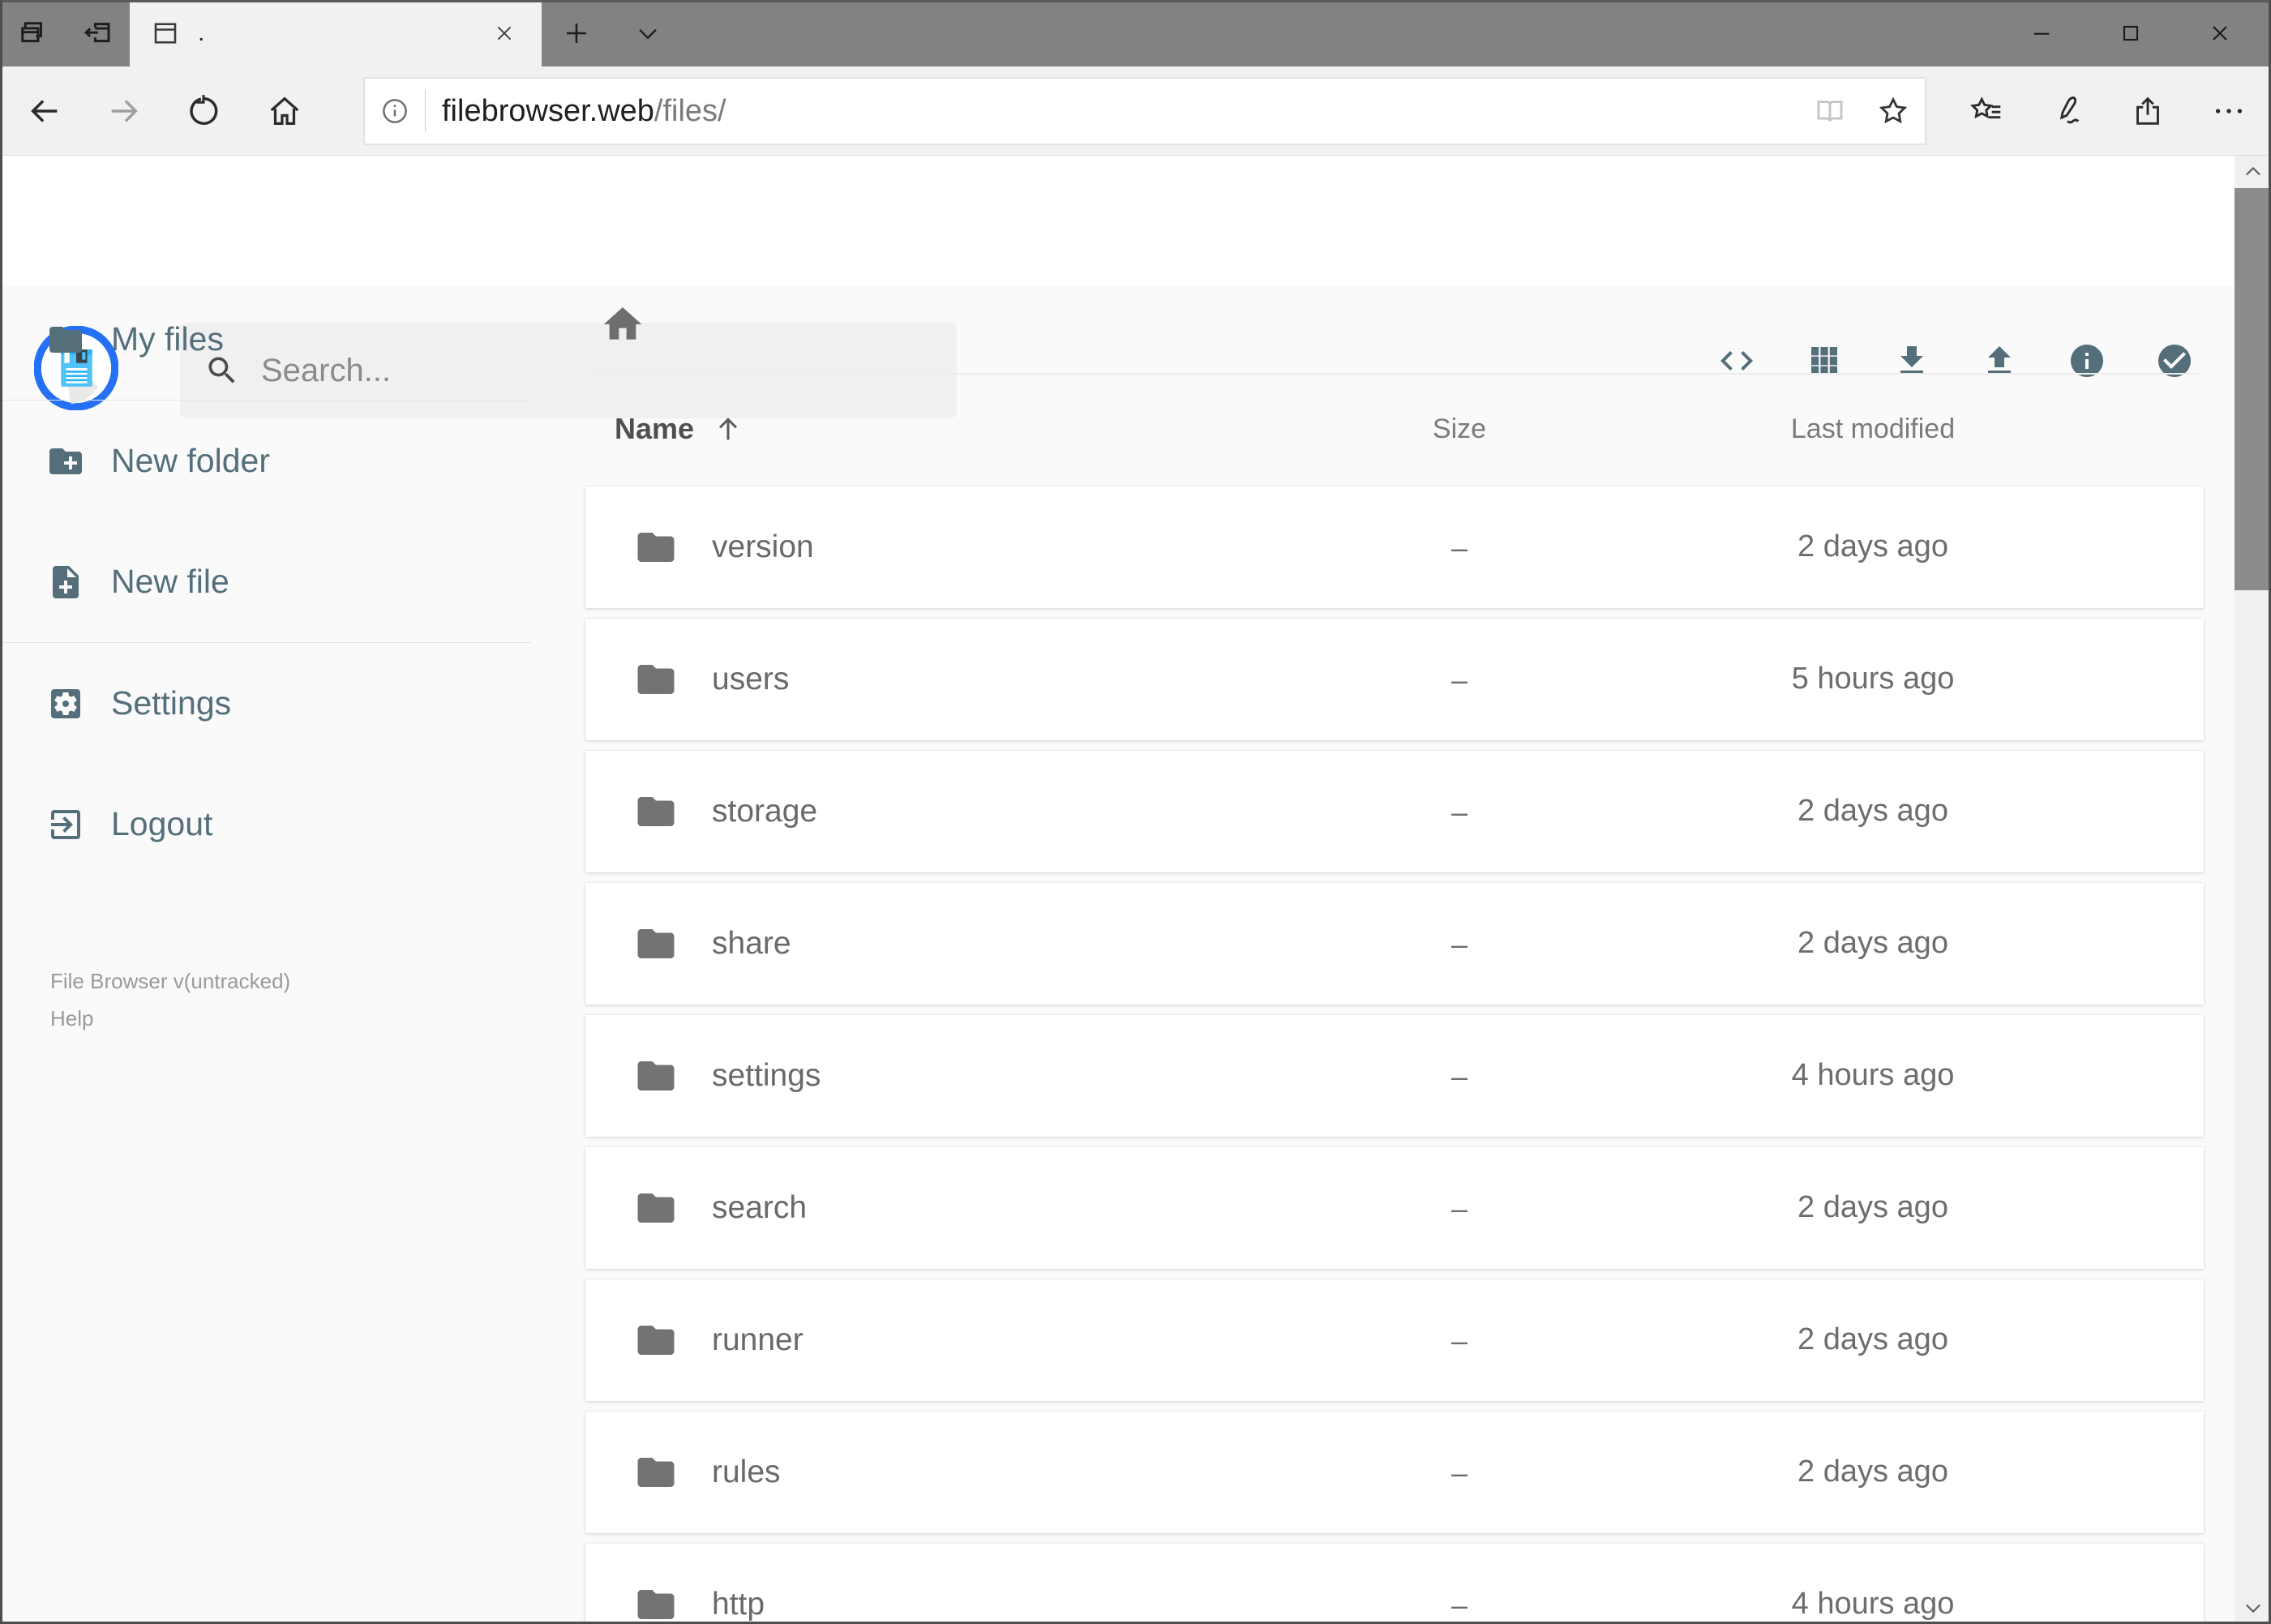 The image size is (2271, 1624). What do you see at coordinates (2067, 111) in the screenshot?
I see `annotate-button` at bounding box center [2067, 111].